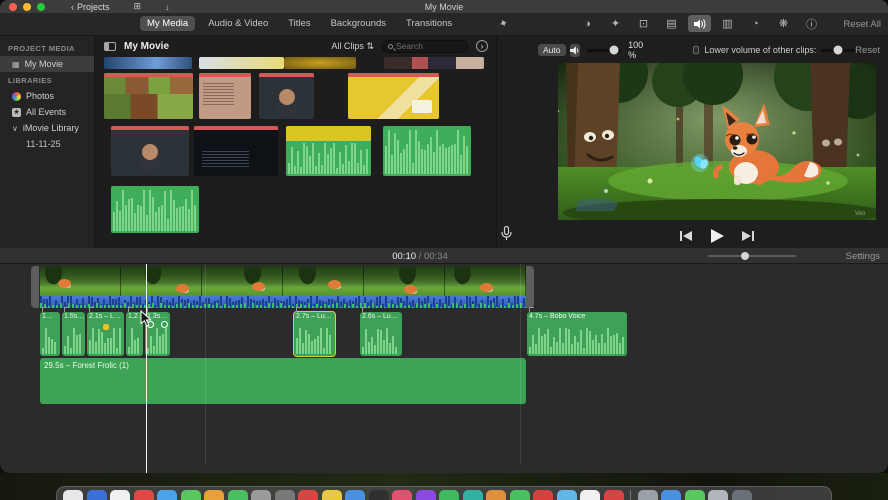 The height and width of the screenshot is (500, 888). Describe the element at coordinates (615, 23) in the screenshot. I see `color-correction-icon: ✦` at that location.